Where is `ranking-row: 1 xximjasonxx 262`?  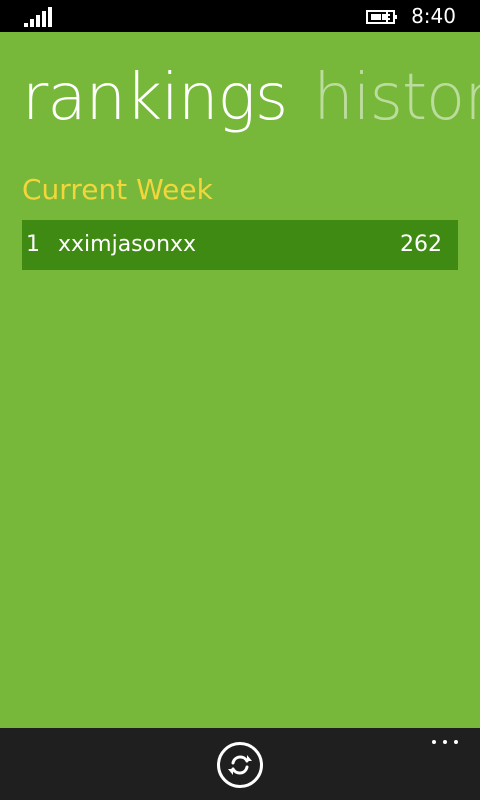
ranking-row: 1 xximjasonxx 262 is located at coordinates (240, 245).